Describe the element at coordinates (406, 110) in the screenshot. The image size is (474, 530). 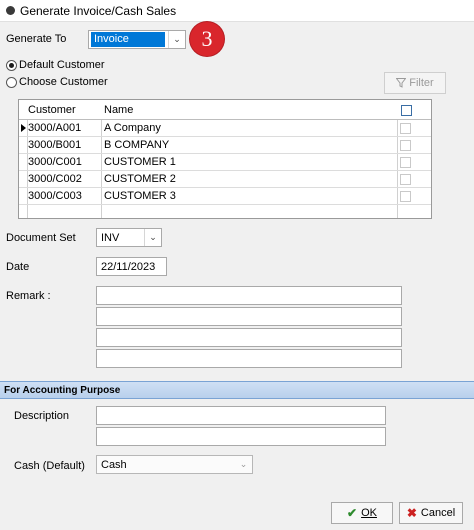
I see `select-all-checkbox` at that location.